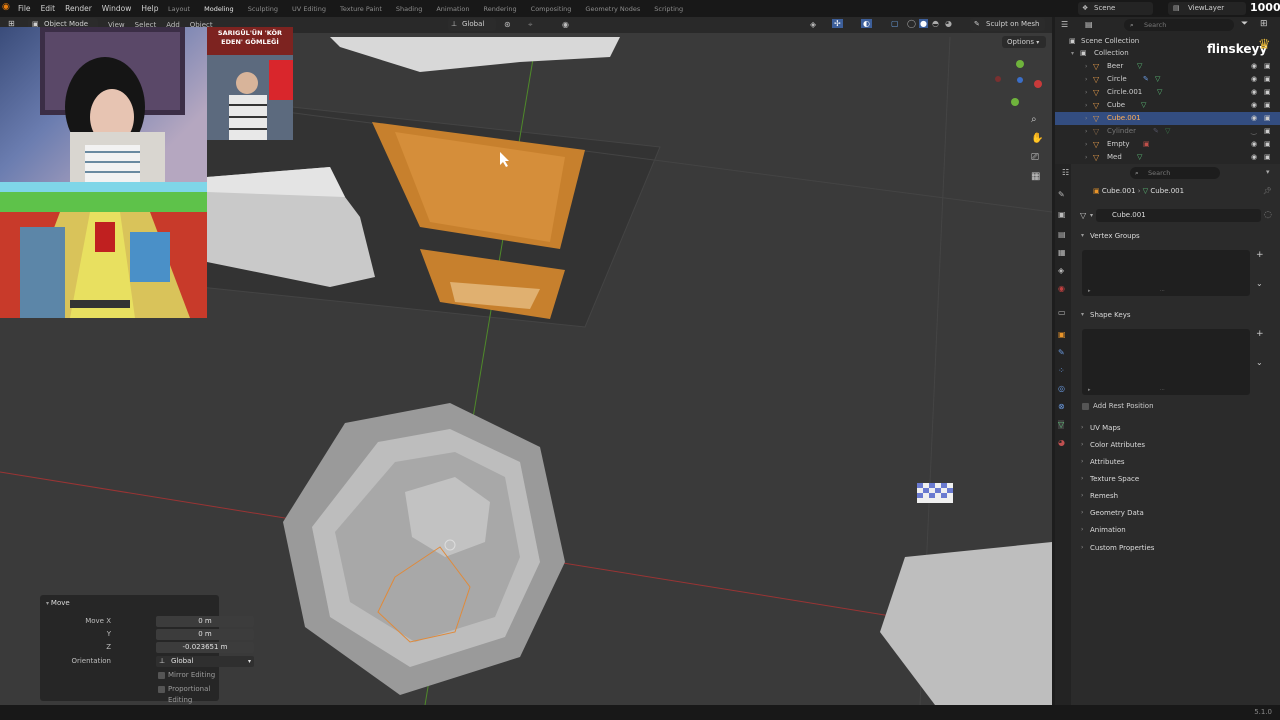 This screenshot has height=720, width=1280. I want to click on add-rest-position-checkbox, so click(1085, 406).